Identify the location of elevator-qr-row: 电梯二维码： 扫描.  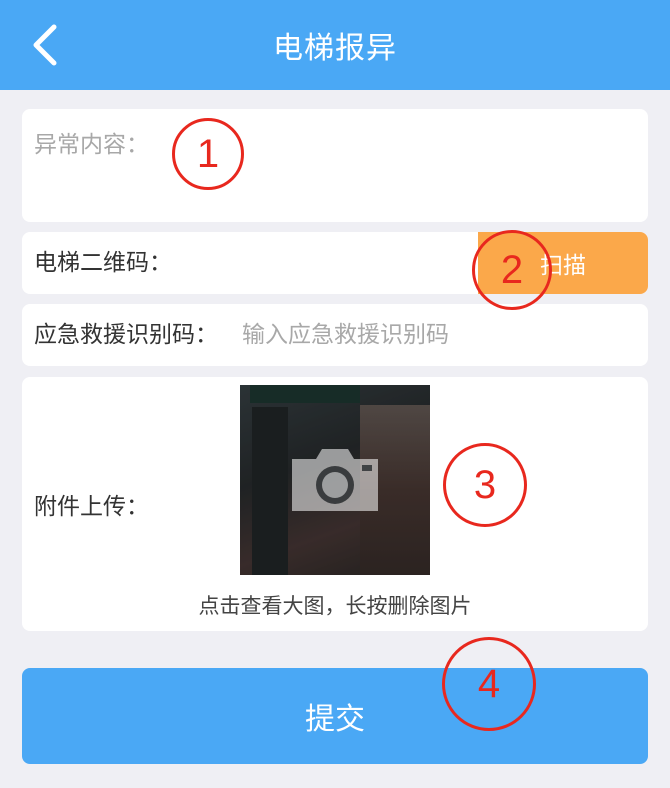
(335, 263).